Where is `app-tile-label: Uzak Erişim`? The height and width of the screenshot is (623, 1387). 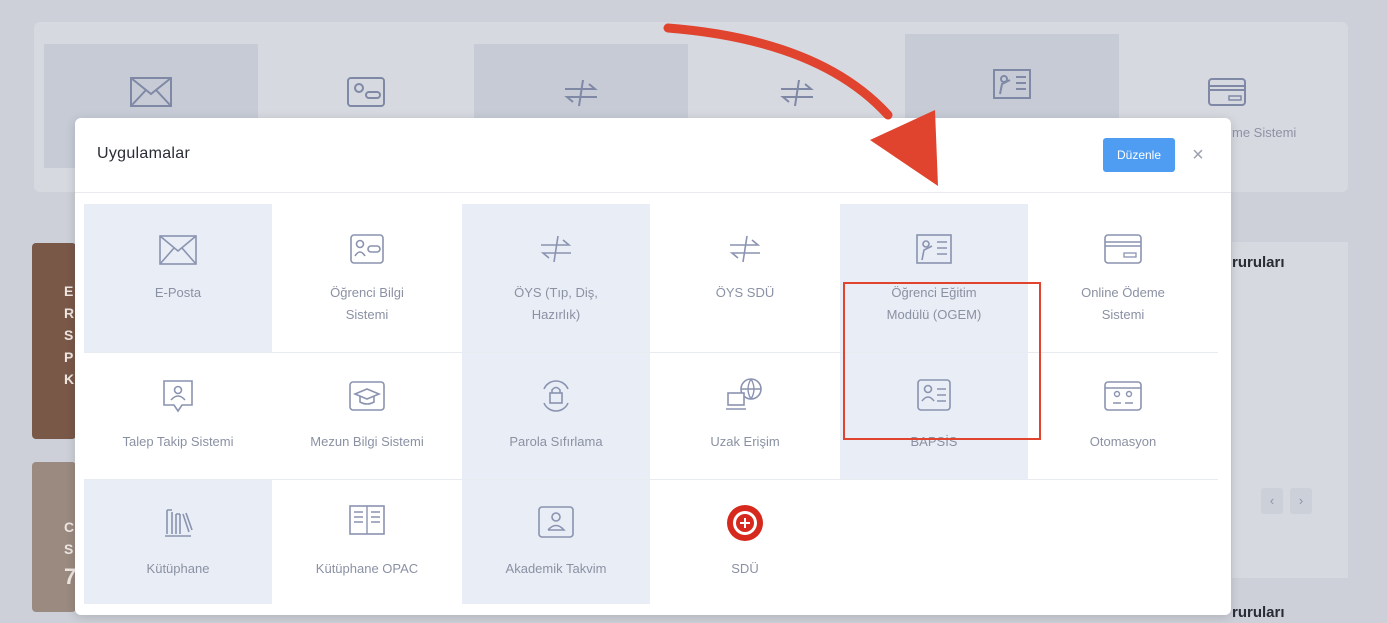
app-tile-label: Uzak Erişim is located at coordinates (745, 441).